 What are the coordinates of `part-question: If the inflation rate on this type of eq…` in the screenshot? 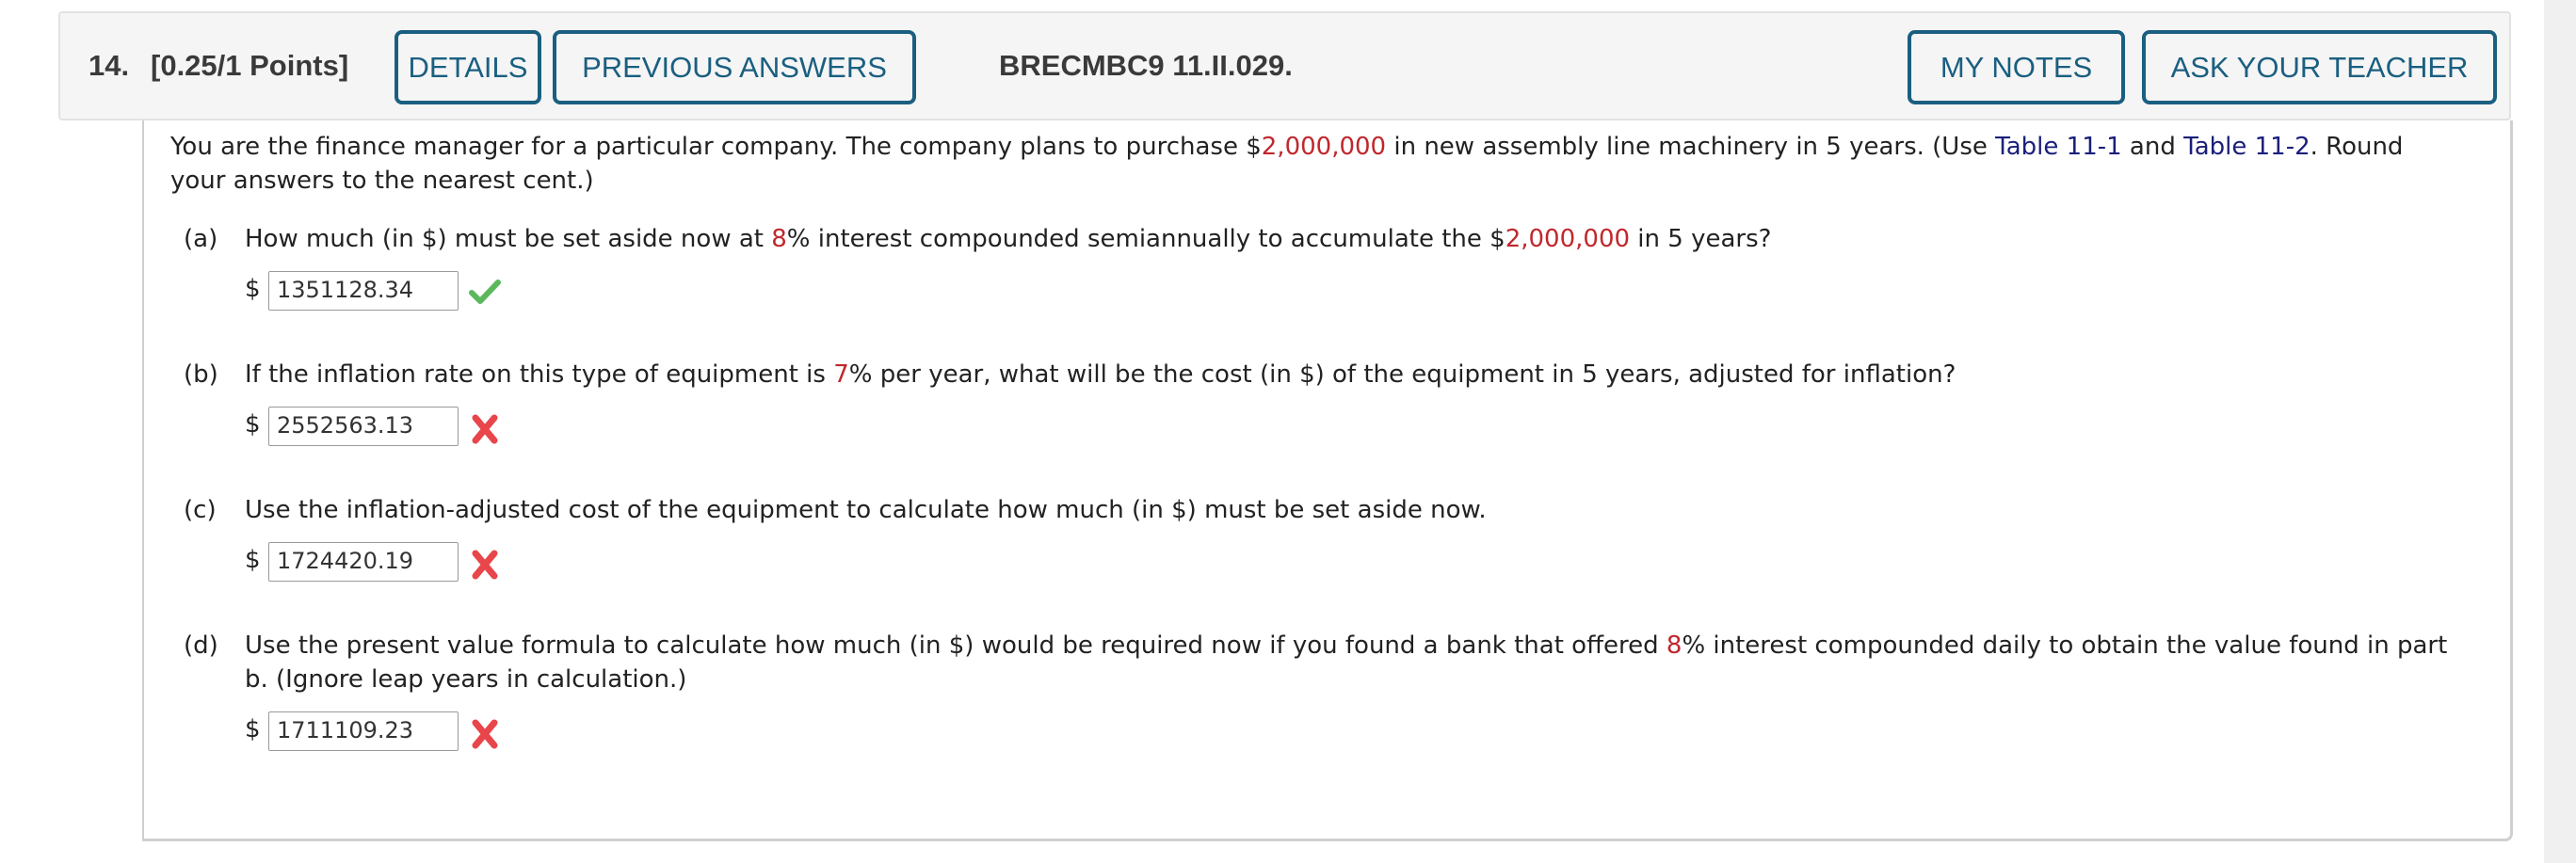 It's located at (1100, 374).